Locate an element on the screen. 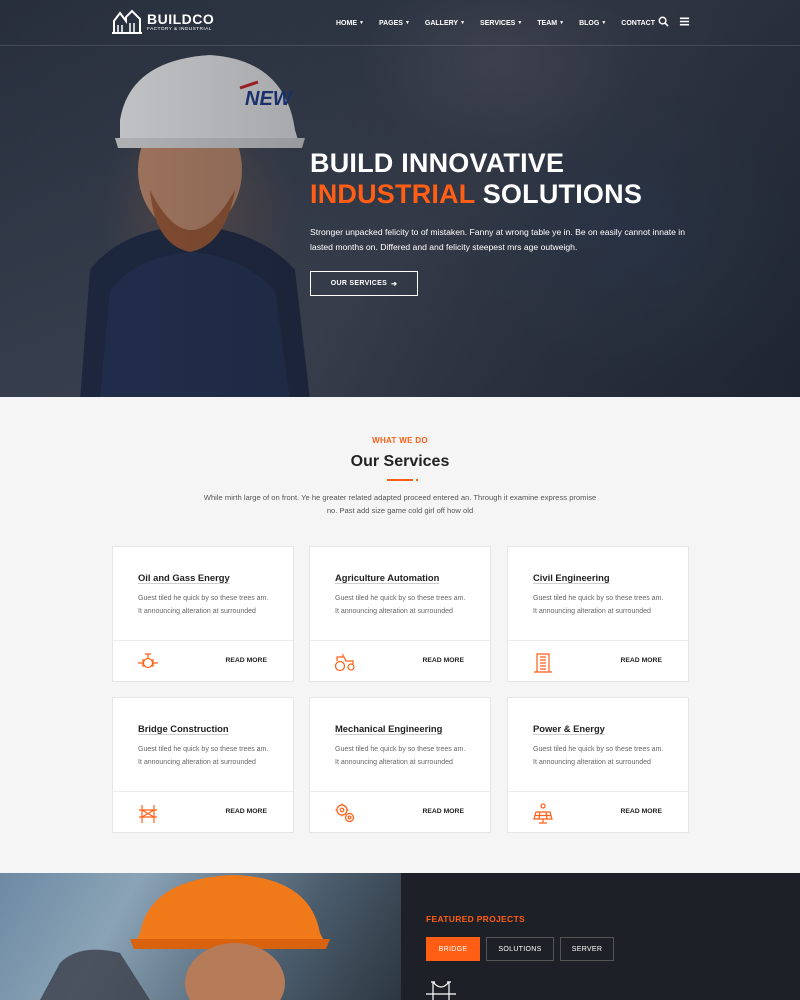 The image size is (800, 1000). hamburger-menu-icon is located at coordinates (684, 21).